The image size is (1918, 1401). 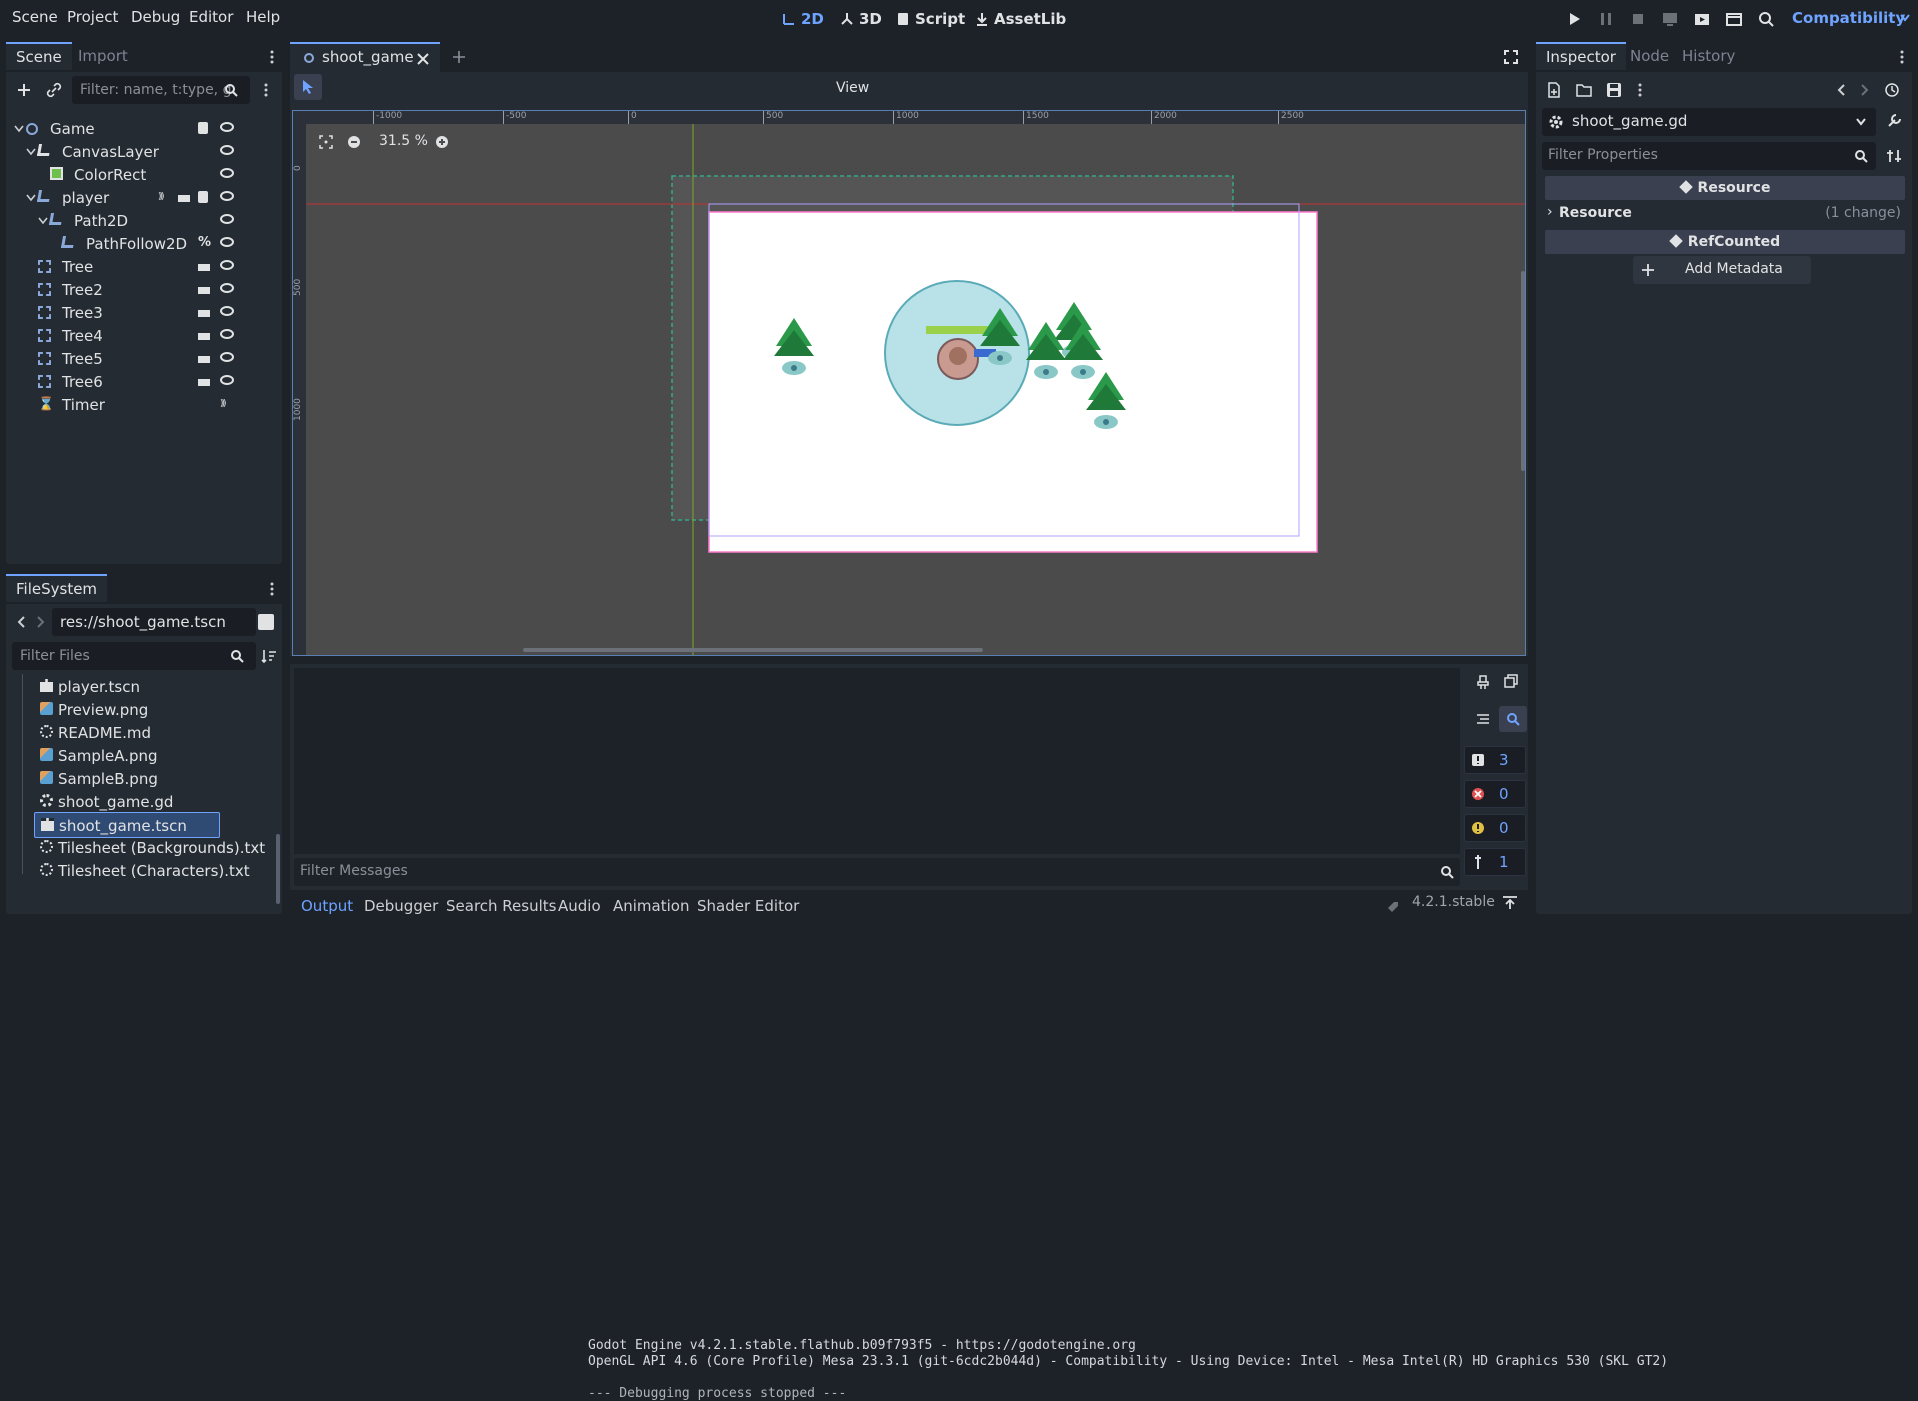 I want to click on chevron-down-icon, so click(x=1905, y=18).